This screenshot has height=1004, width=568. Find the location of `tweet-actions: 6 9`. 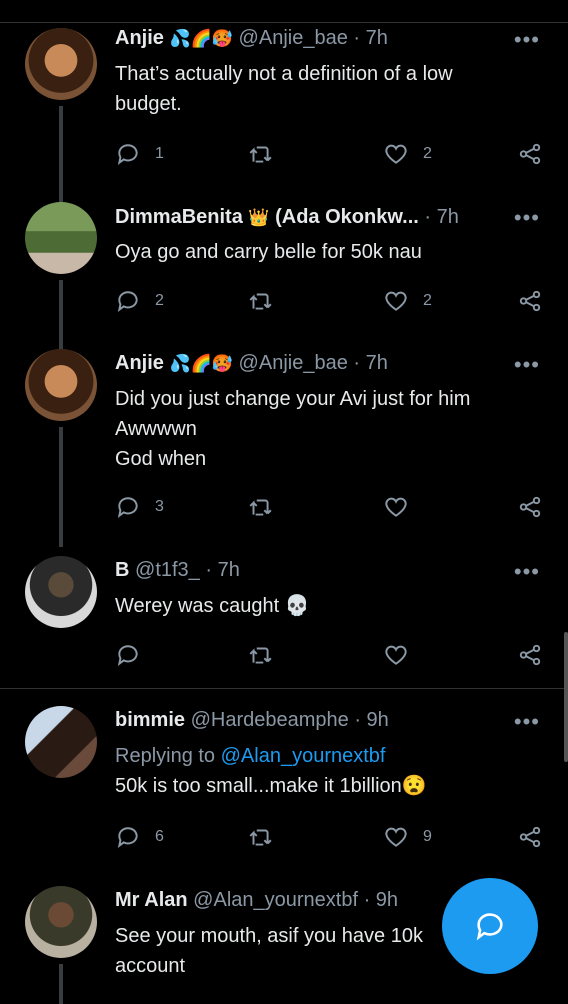

tweet-actions: 6 9 is located at coordinates (330, 838).